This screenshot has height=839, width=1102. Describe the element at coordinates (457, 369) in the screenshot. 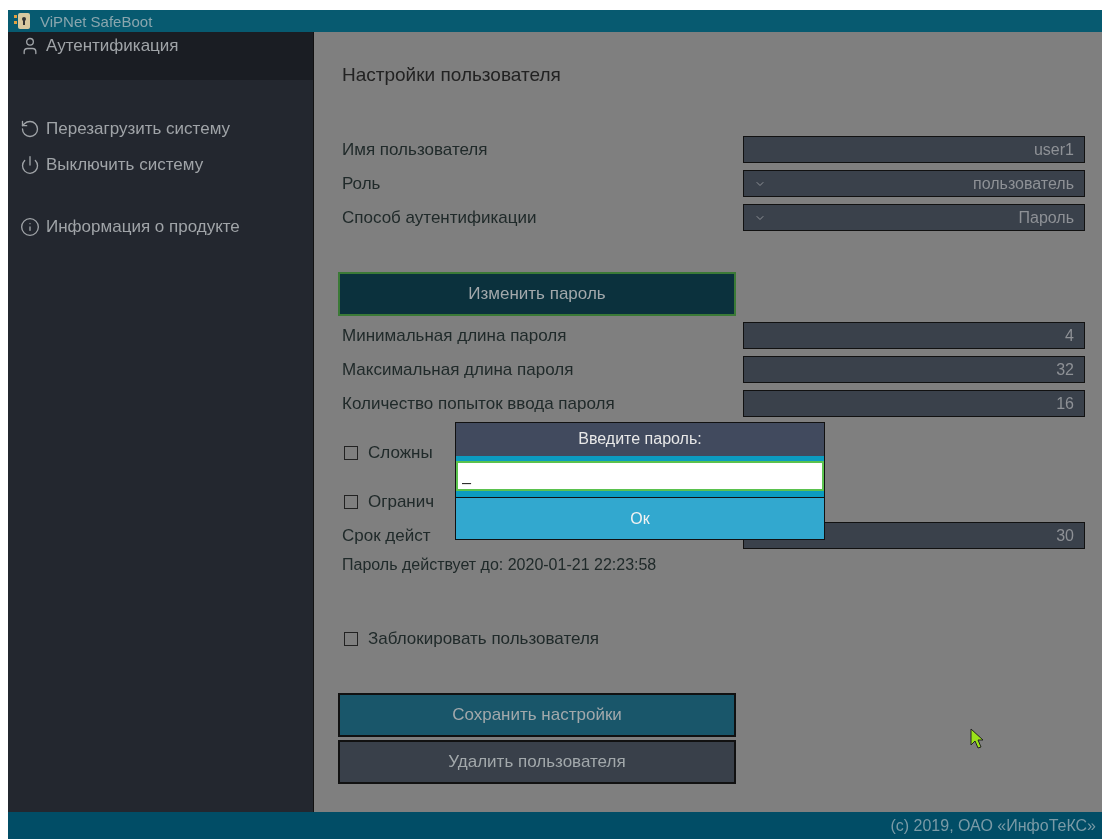

I see `field-label: Максимальная длина пароля` at that location.